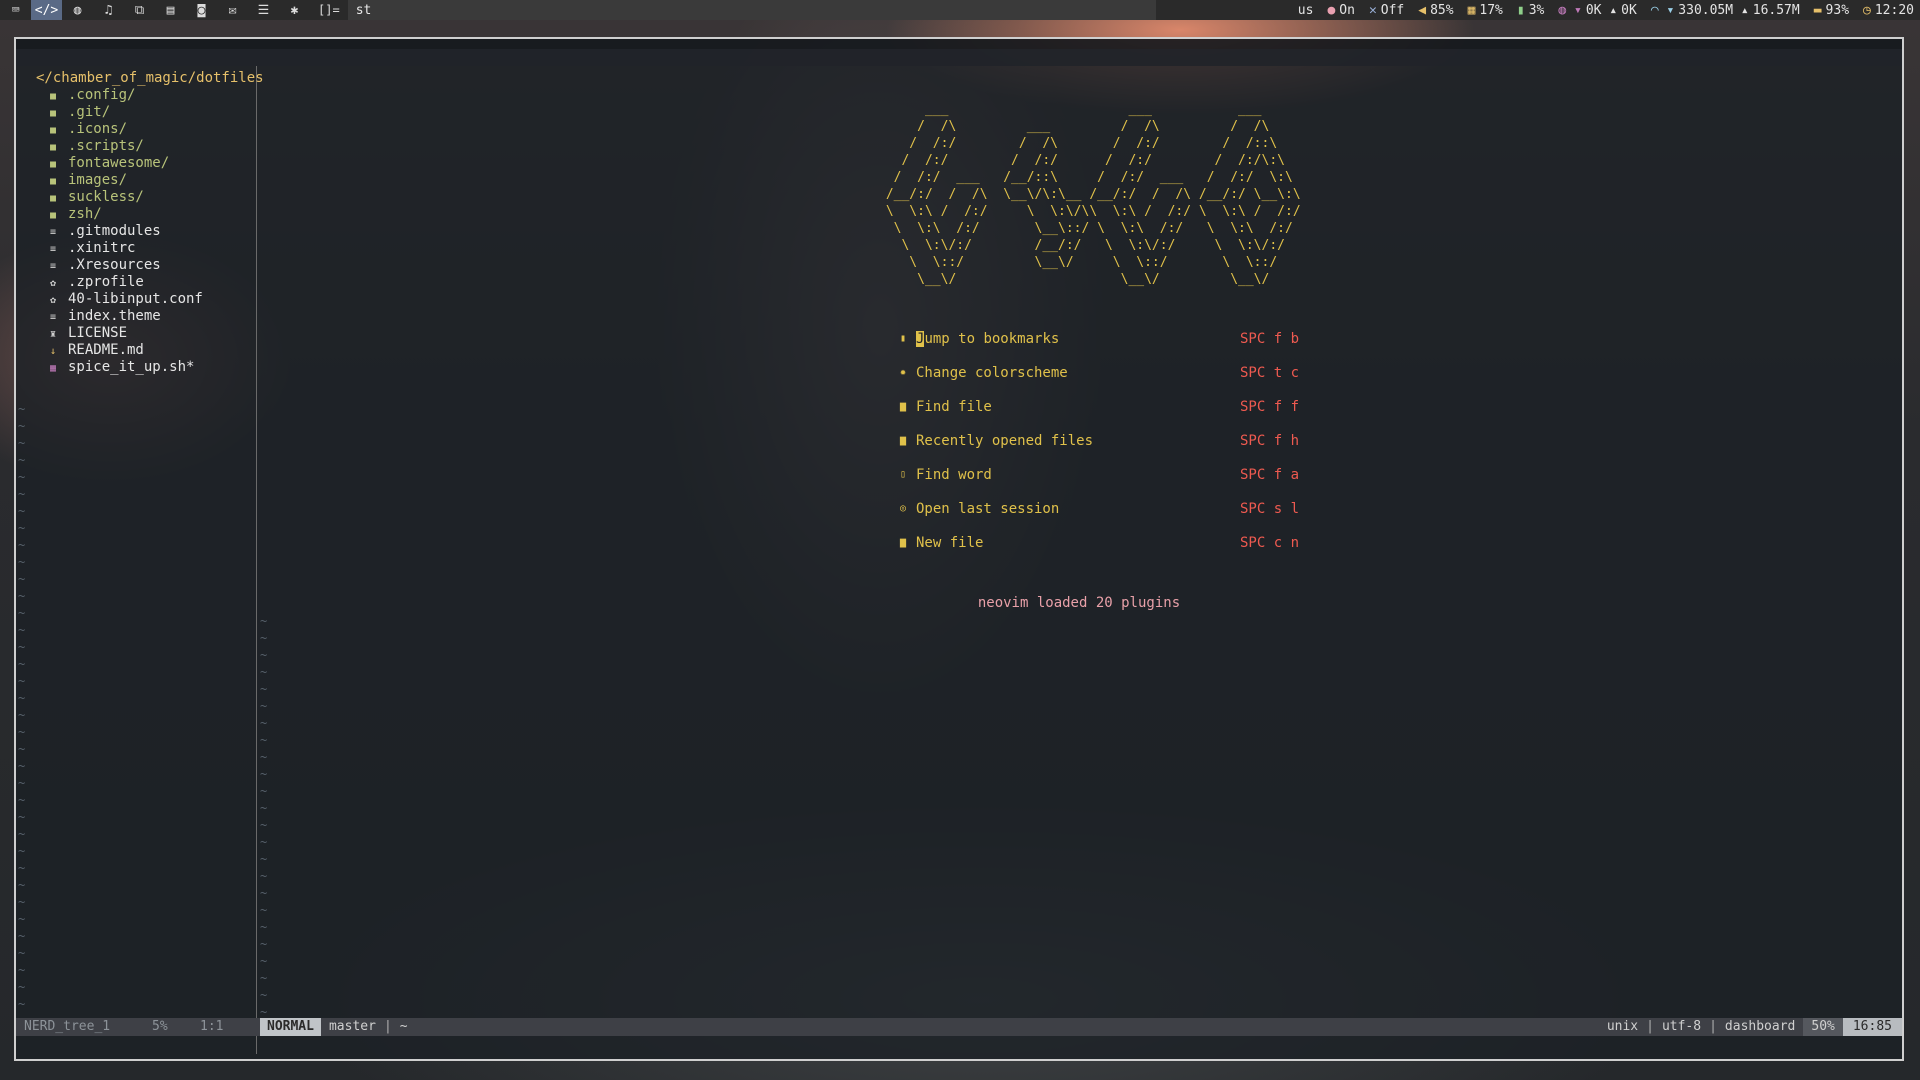 The width and height of the screenshot is (1920, 1080). Describe the element at coordinates (126, 95) in the screenshot. I see `tree-item: ■ .config/` at that location.